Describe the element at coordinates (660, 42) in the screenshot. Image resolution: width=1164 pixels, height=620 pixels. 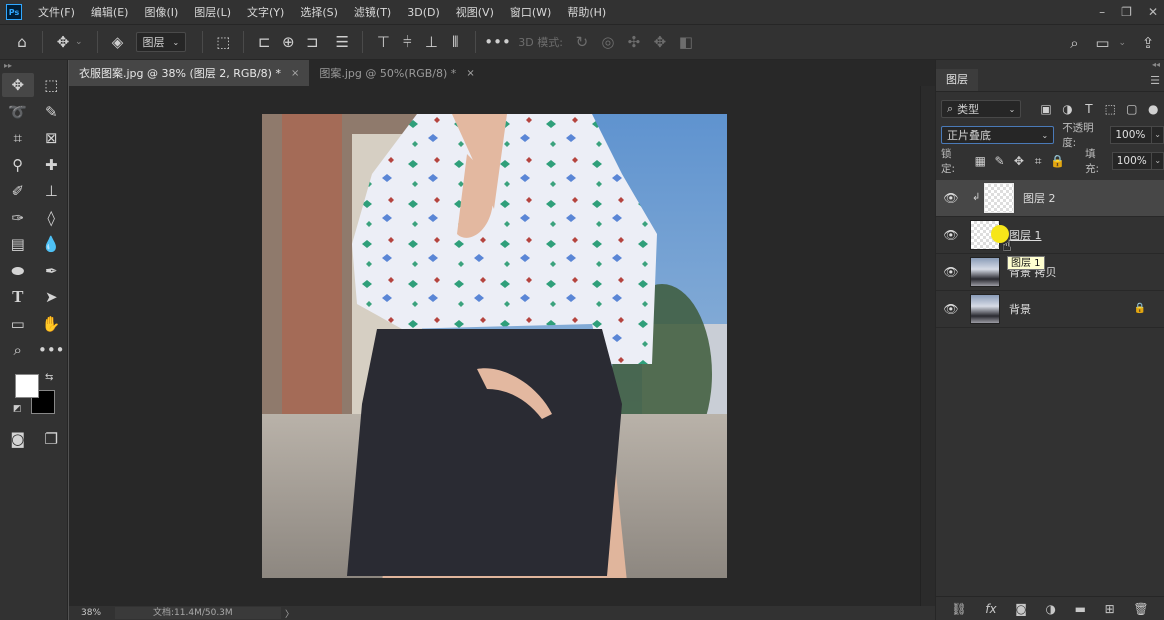
I see `3d-slide-icon: ✥` at that location.